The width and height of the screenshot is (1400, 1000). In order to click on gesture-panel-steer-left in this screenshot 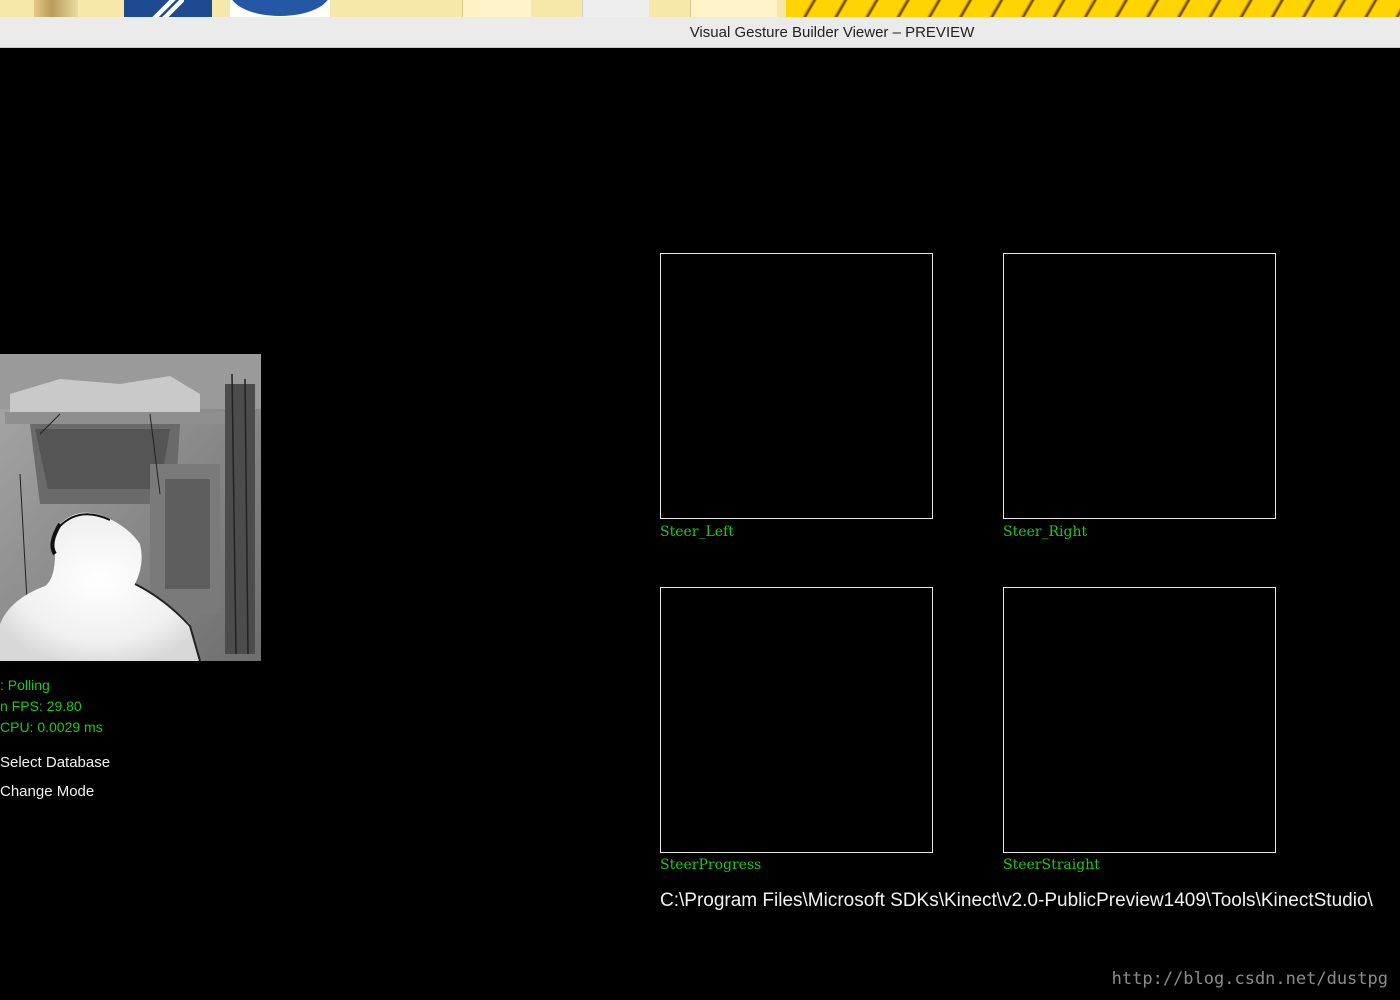, I will do `click(796, 386)`.